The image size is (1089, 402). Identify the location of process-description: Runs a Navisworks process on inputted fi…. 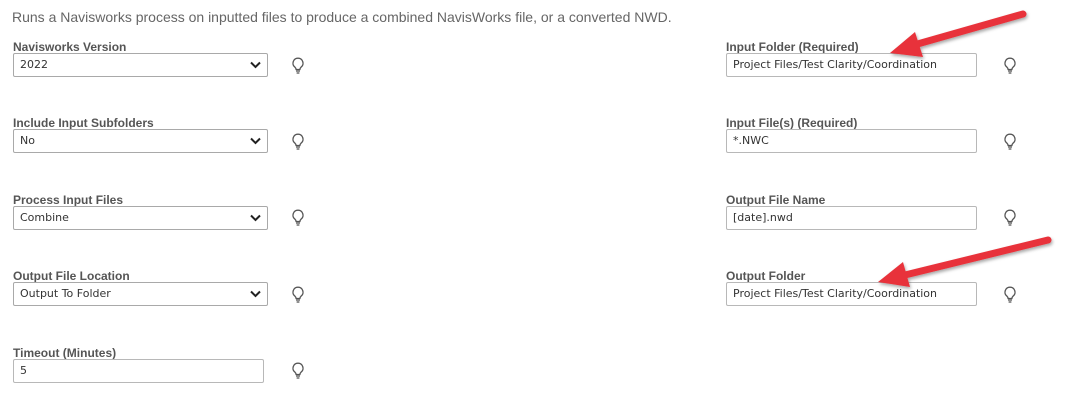
(342, 17).